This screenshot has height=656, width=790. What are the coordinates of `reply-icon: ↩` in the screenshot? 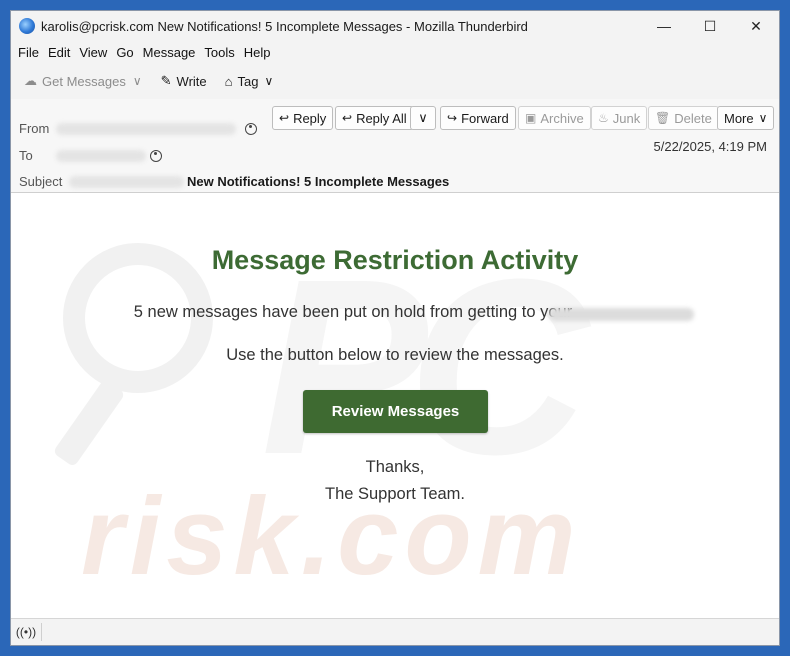 It's located at (284, 118).